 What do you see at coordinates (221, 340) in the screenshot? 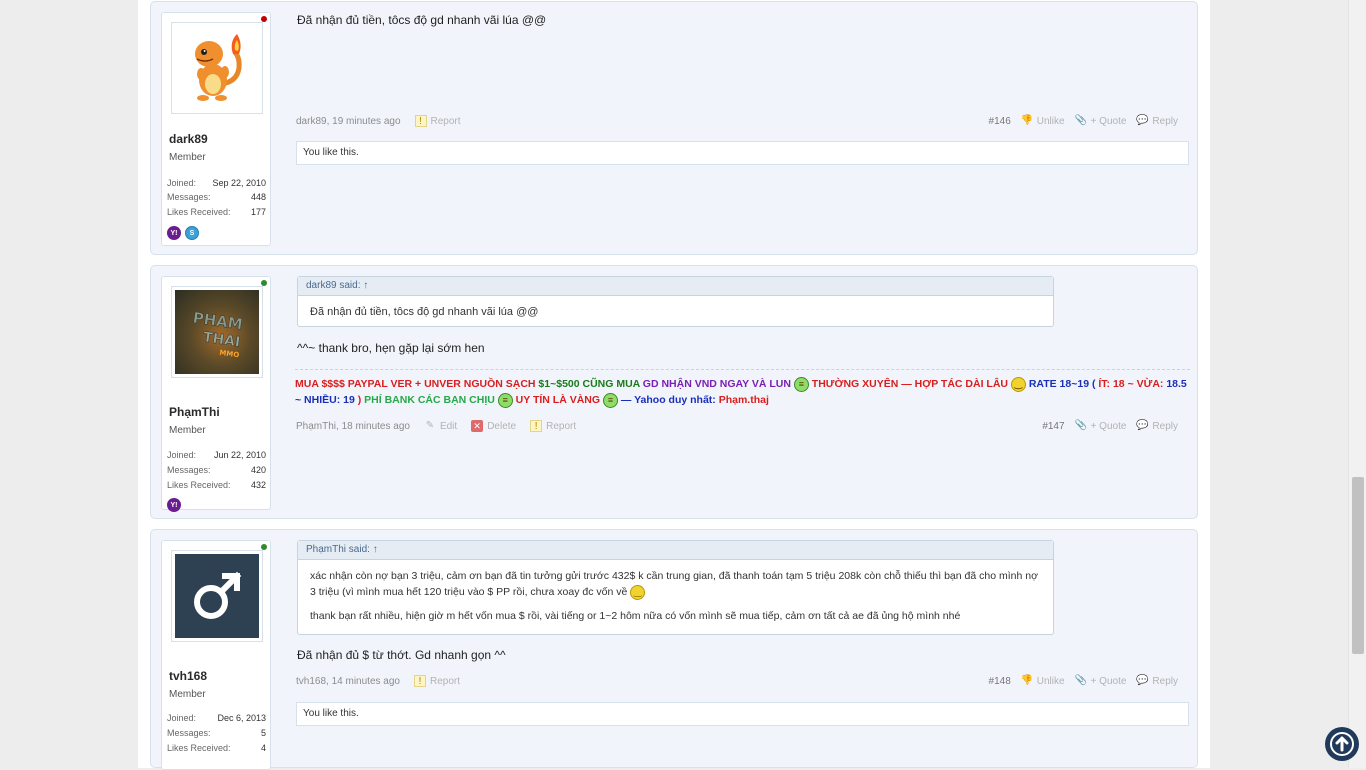
I see `avatar-text-line2: THAI` at bounding box center [221, 340].